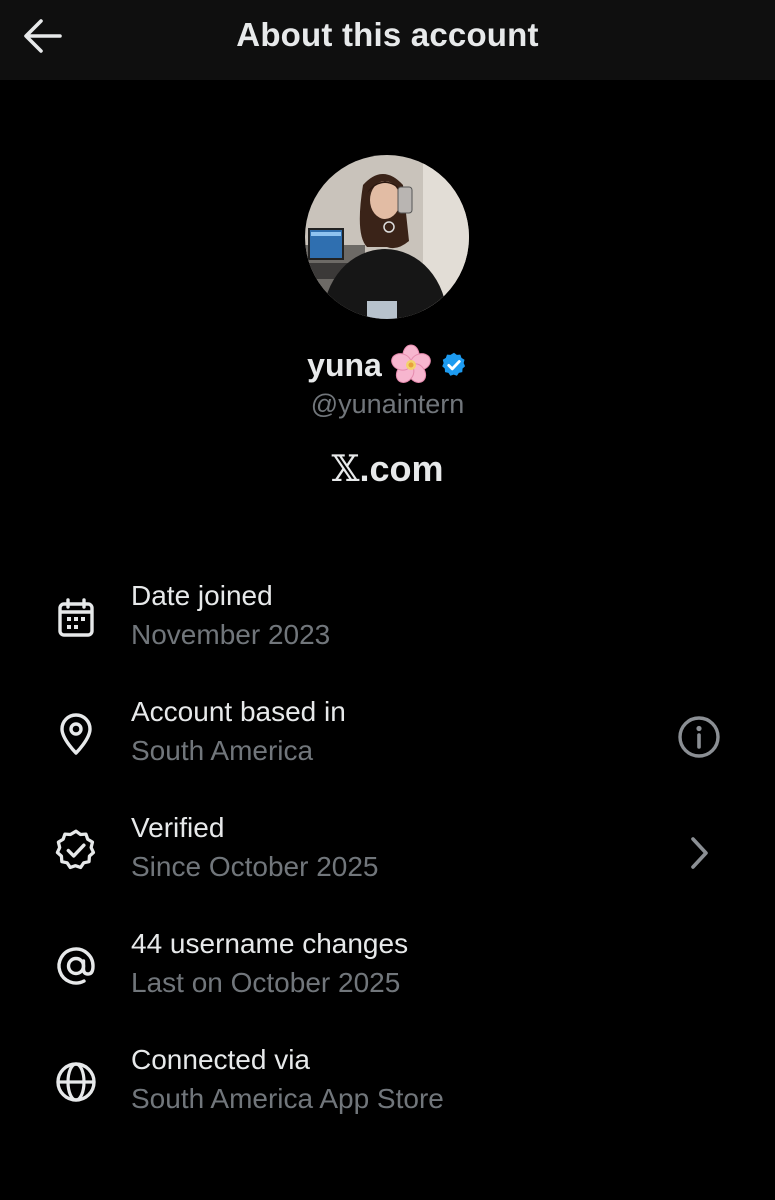  I want to click on detail-label: Verified, so click(178, 827).